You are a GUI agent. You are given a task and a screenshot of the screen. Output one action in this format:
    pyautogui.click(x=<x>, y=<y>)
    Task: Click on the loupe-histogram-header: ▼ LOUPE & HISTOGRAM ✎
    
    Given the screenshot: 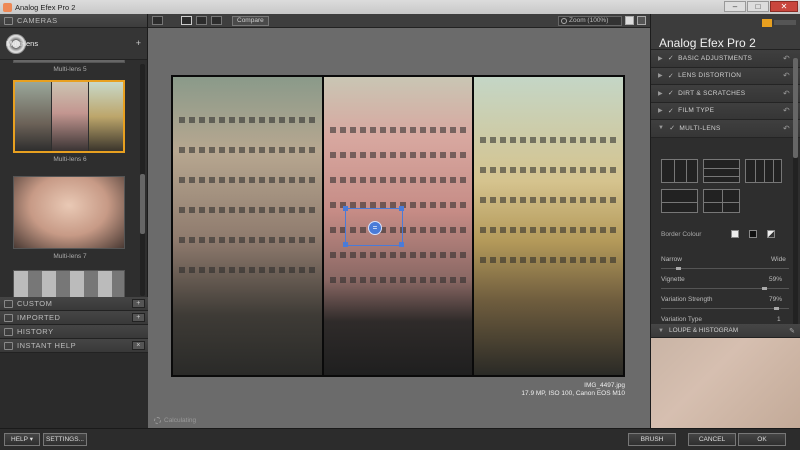 What is the action you would take?
    pyautogui.click(x=725, y=331)
    